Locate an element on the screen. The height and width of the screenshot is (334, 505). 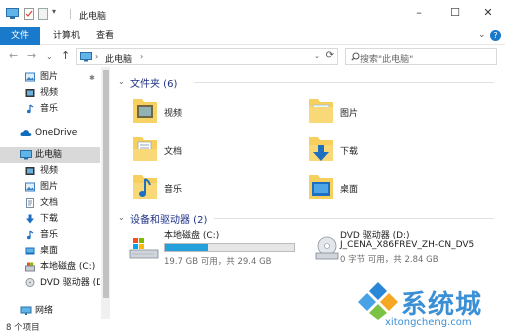
breadcrumb-this-pc: 此电脑 is located at coordinates (118, 58).